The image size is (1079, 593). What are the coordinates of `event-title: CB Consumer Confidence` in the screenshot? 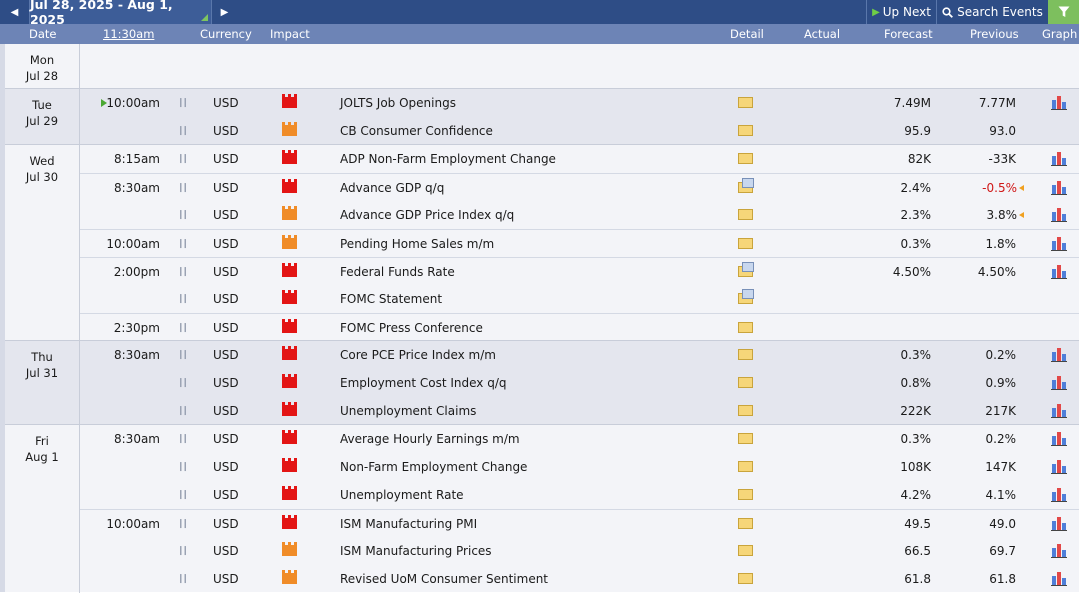 It's located at (530, 131).